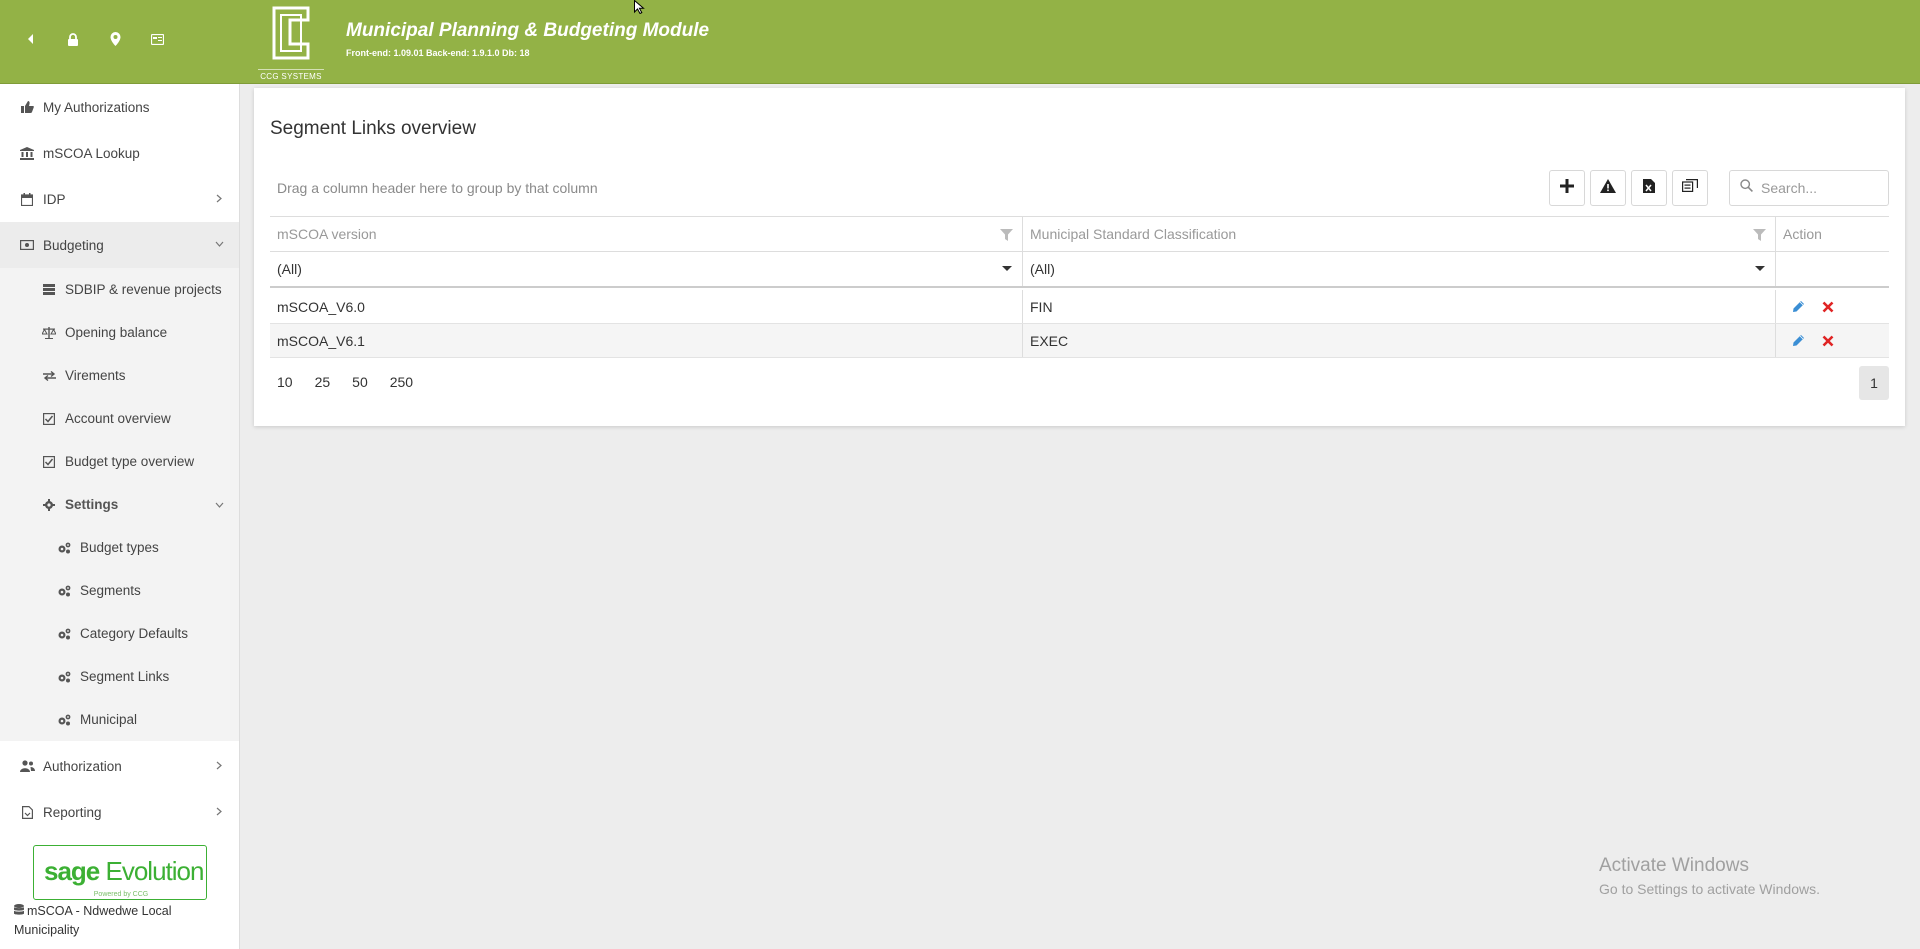  I want to click on thumbs-up-icon, so click(27, 107).